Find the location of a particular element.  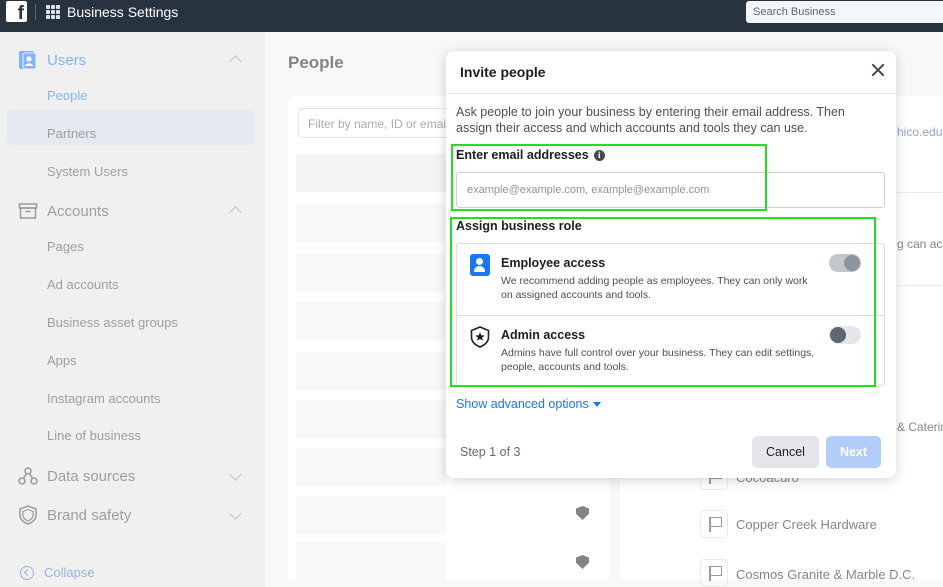

advanced-options-label: Show advanced options is located at coordinates (522, 404).